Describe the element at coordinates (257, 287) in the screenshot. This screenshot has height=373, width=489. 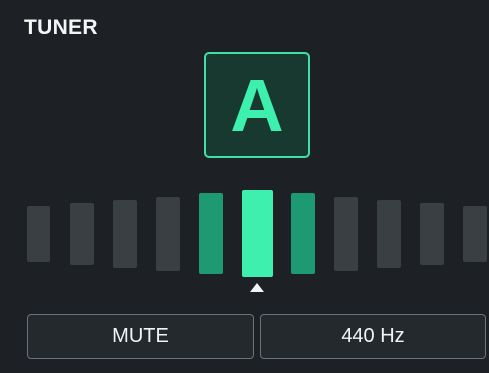
I see `pitch-indicator-arrow` at that location.